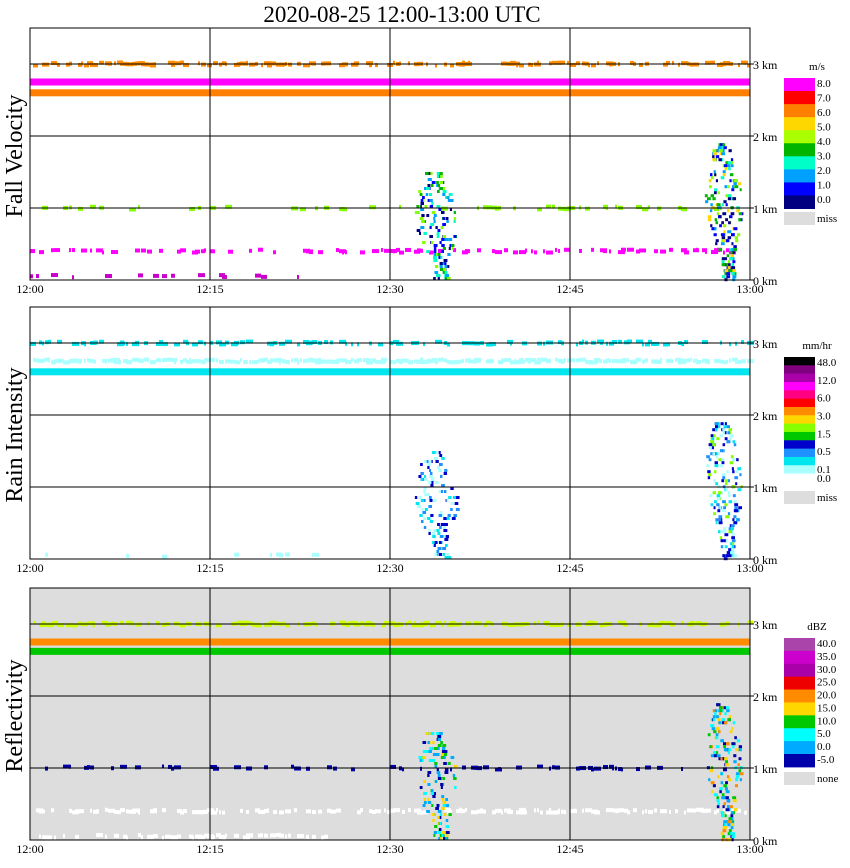 This screenshot has height=868, width=850. What do you see at coordinates (827, 644) in the screenshot?
I see `colorbar-level: 40.0` at bounding box center [827, 644].